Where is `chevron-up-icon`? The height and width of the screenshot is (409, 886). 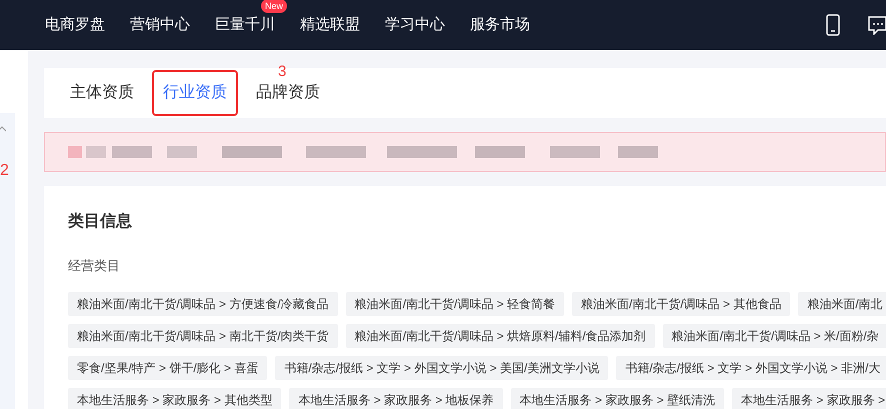 chevron-up-icon is located at coordinates (3, 129).